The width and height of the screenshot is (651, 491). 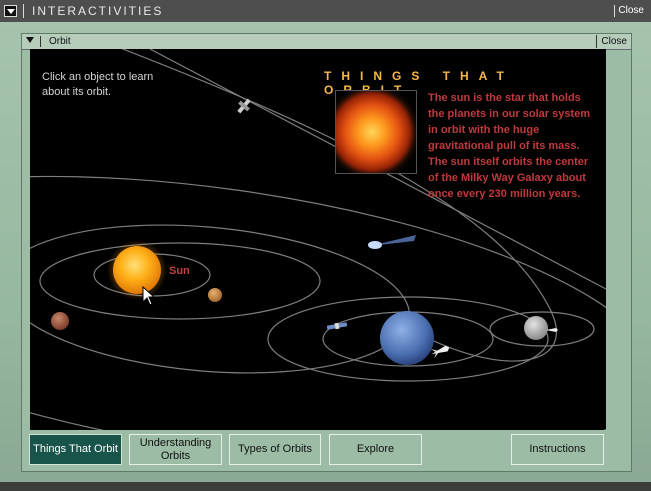 I want to click on title-separator, so click(x=23, y=11).